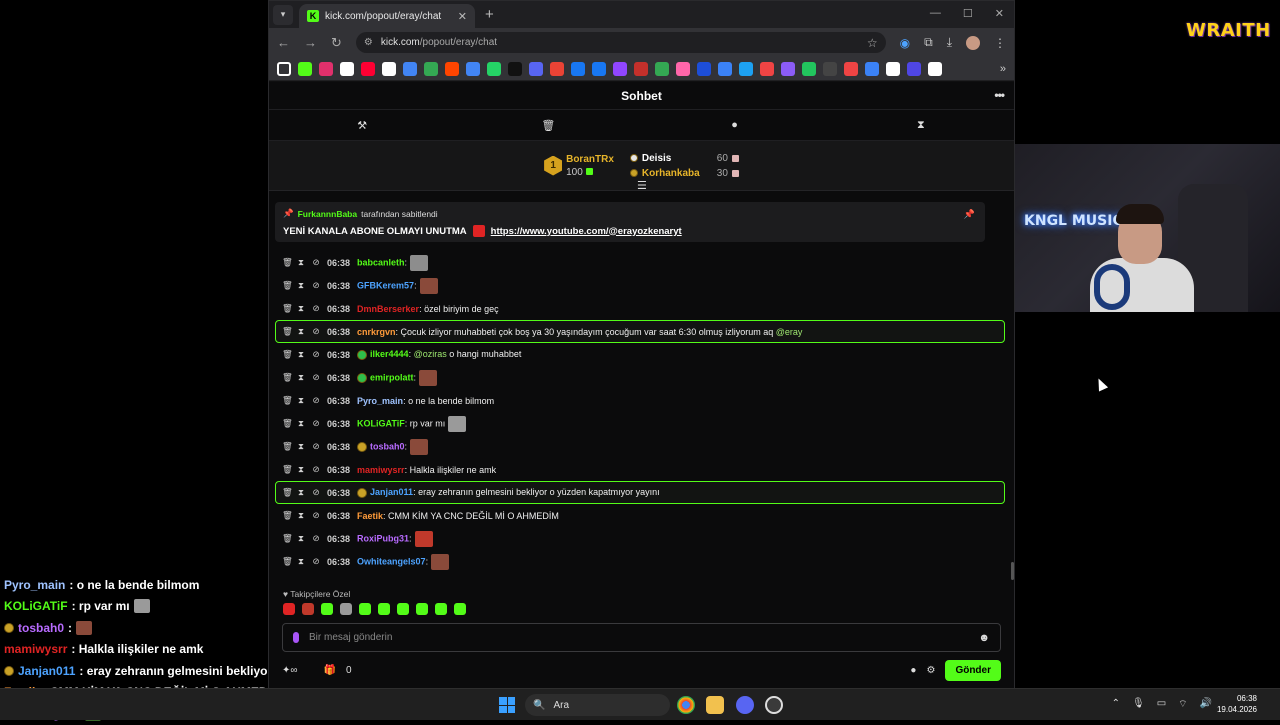 Image resolution: width=1280 pixels, height=725 pixels. I want to click on mic-icon, so click(296, 637).